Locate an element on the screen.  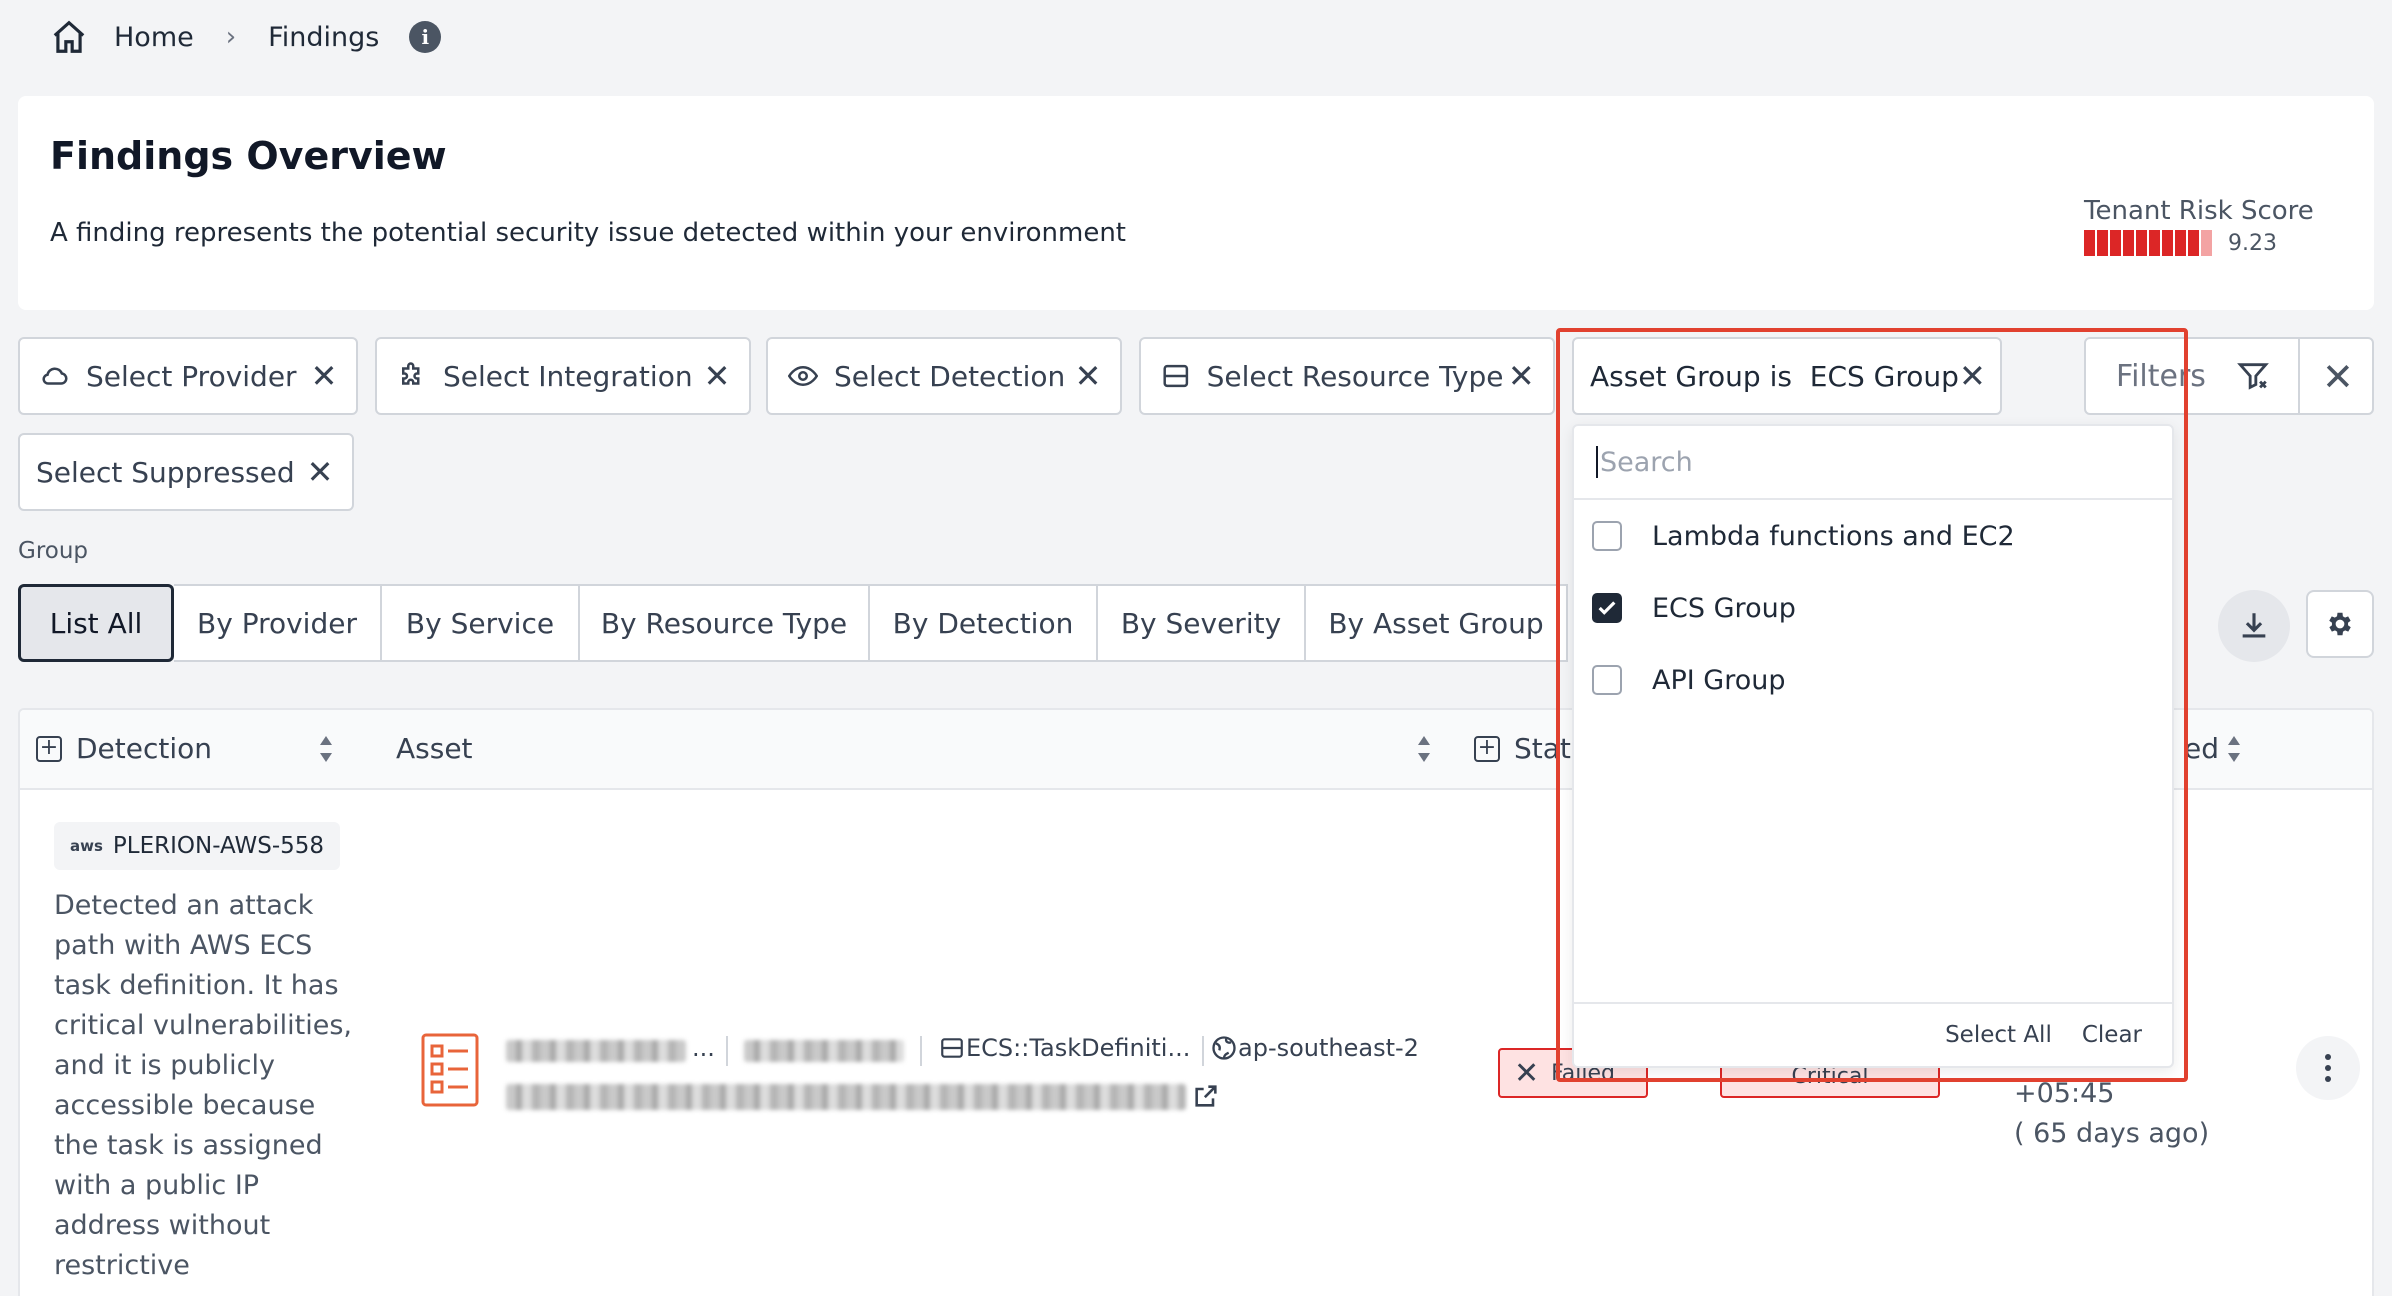
text-caret is located at coordinates (1597, 462).